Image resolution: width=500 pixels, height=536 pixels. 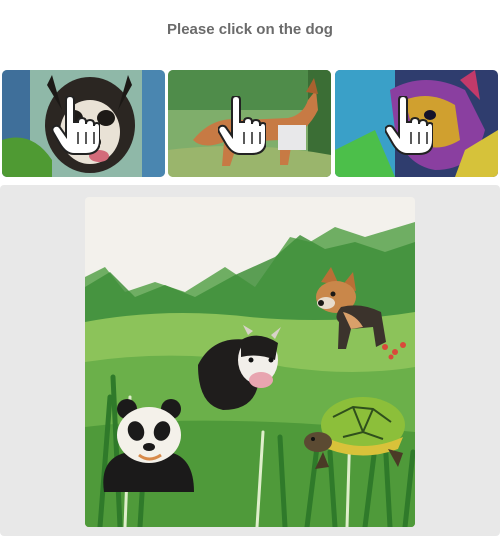 What do you see at coordinates (358, 429) in the screenshot?
I see `turtle` at bounding box center [358, 429].